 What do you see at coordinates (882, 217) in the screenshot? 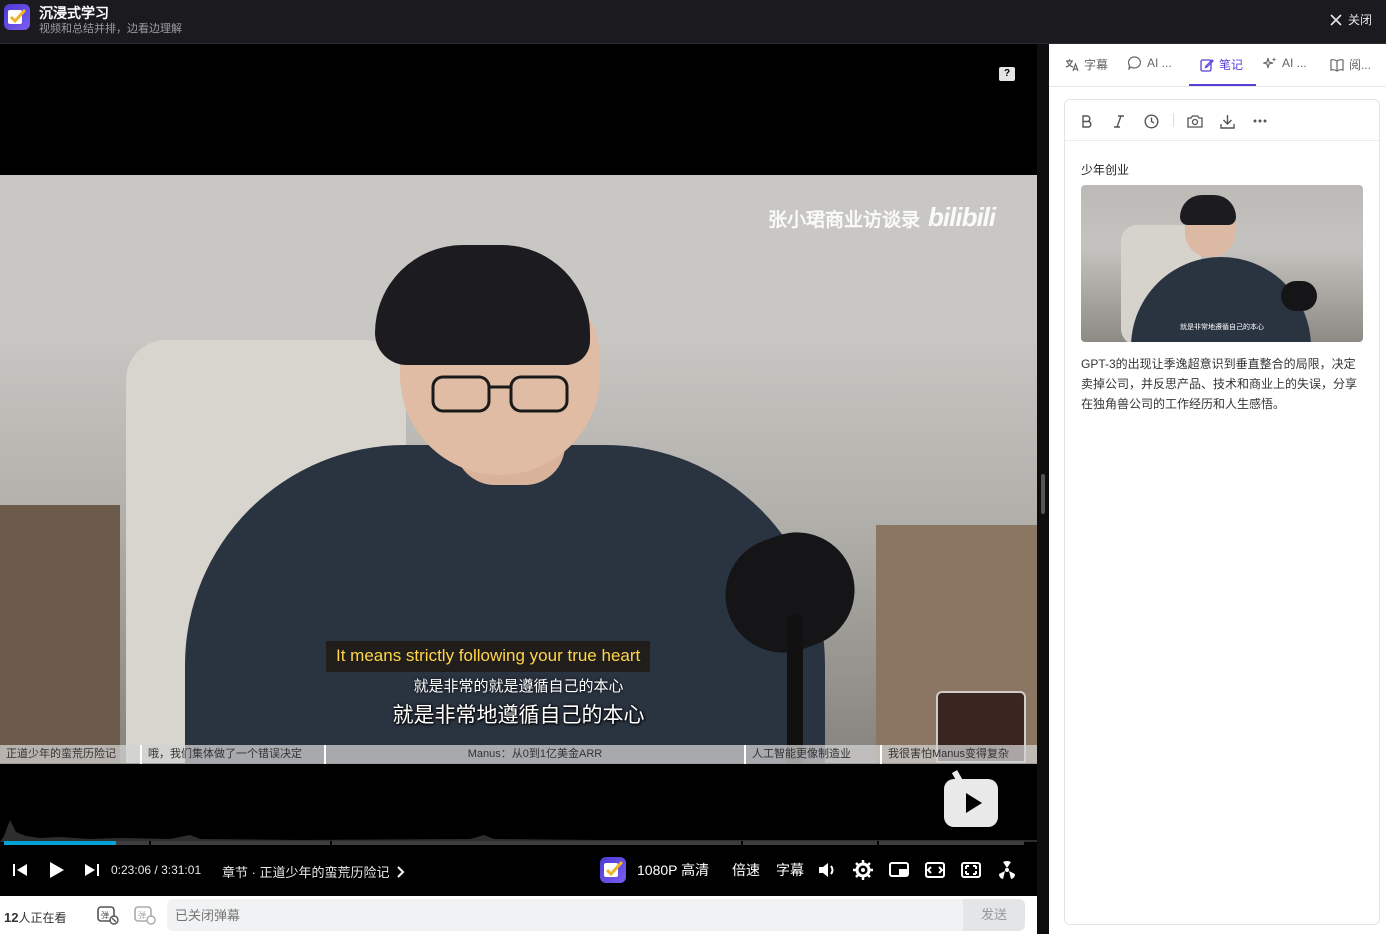
I see `video-watermark: 张小珺商业访谈录 bilibili` at bounding box center [882, 217].